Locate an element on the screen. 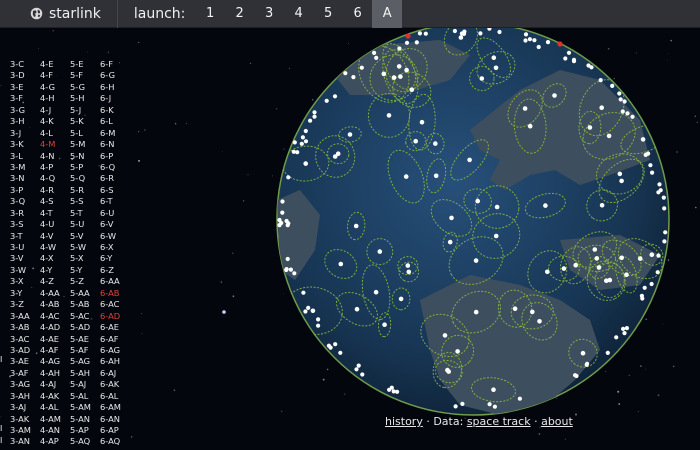 This screenshot has height=450, width=700. satellite-id-4-p: 4-P is located at coordinates (55, 167).